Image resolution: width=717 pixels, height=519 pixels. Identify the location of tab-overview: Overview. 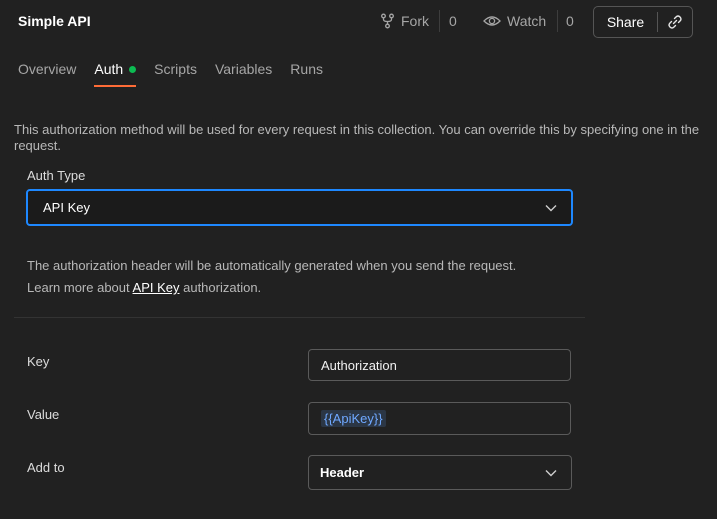
(47, 73).